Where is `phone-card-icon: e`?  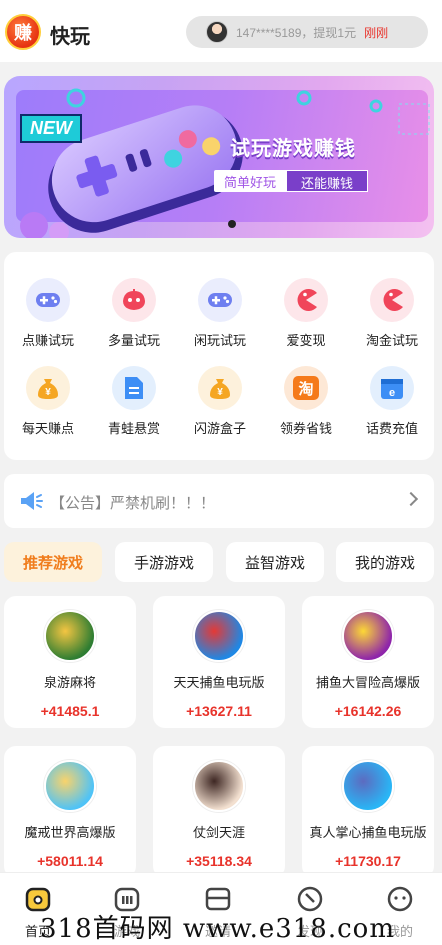
phone-card-icon: e is located at coordinates (392, 388).